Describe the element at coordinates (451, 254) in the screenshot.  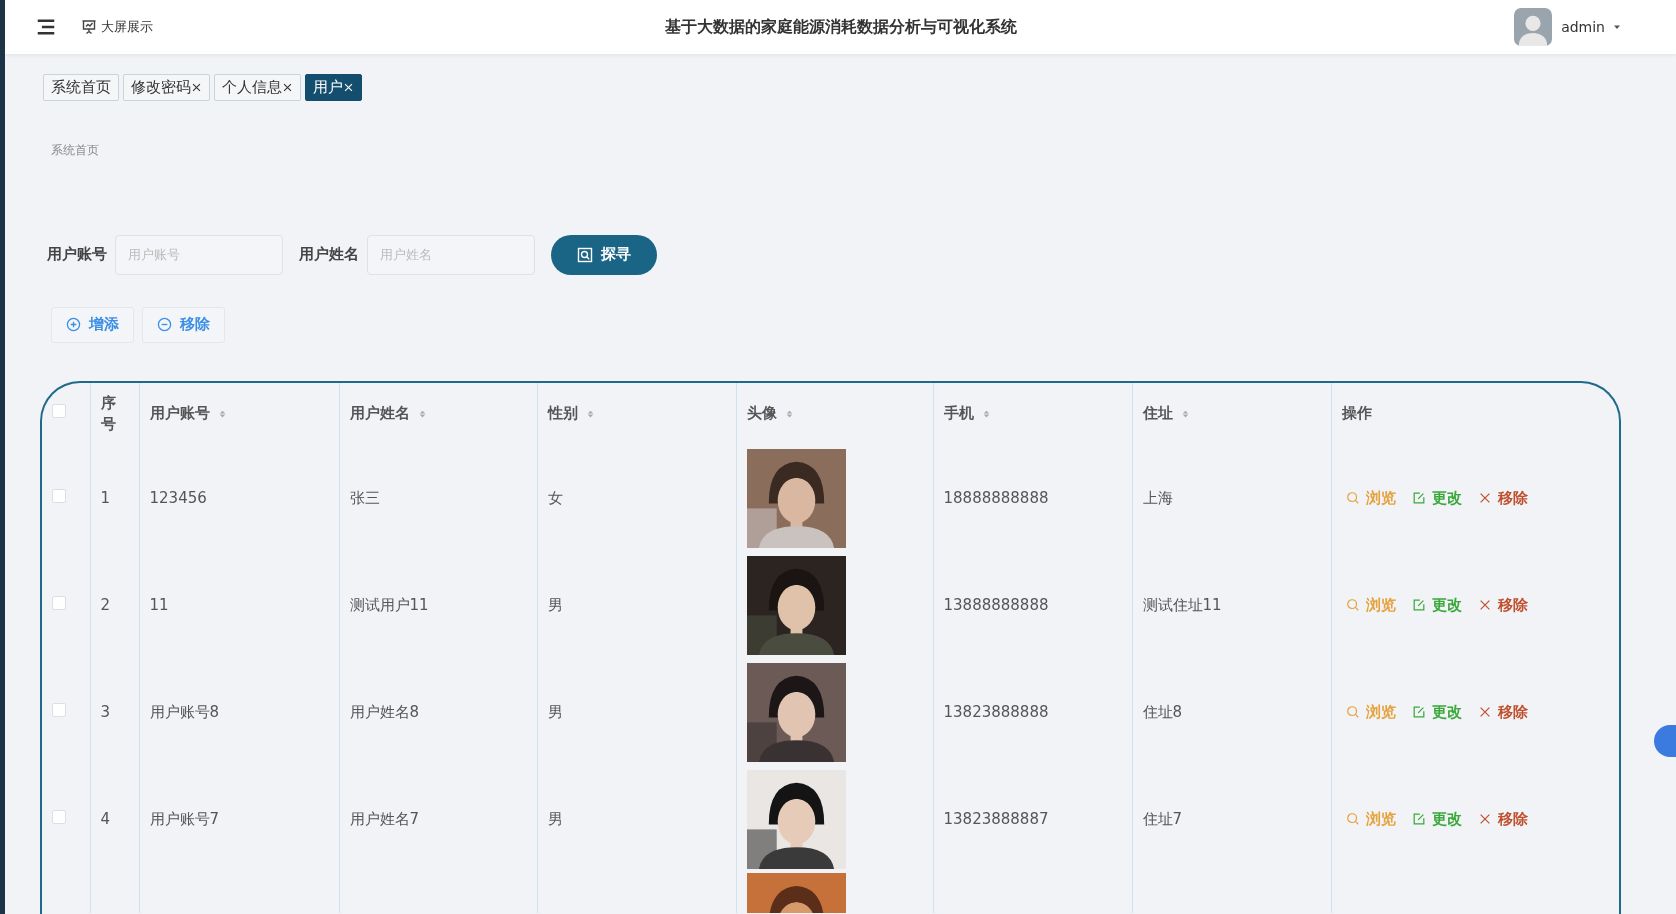
I see `search-field: 用户姓名` at that location.